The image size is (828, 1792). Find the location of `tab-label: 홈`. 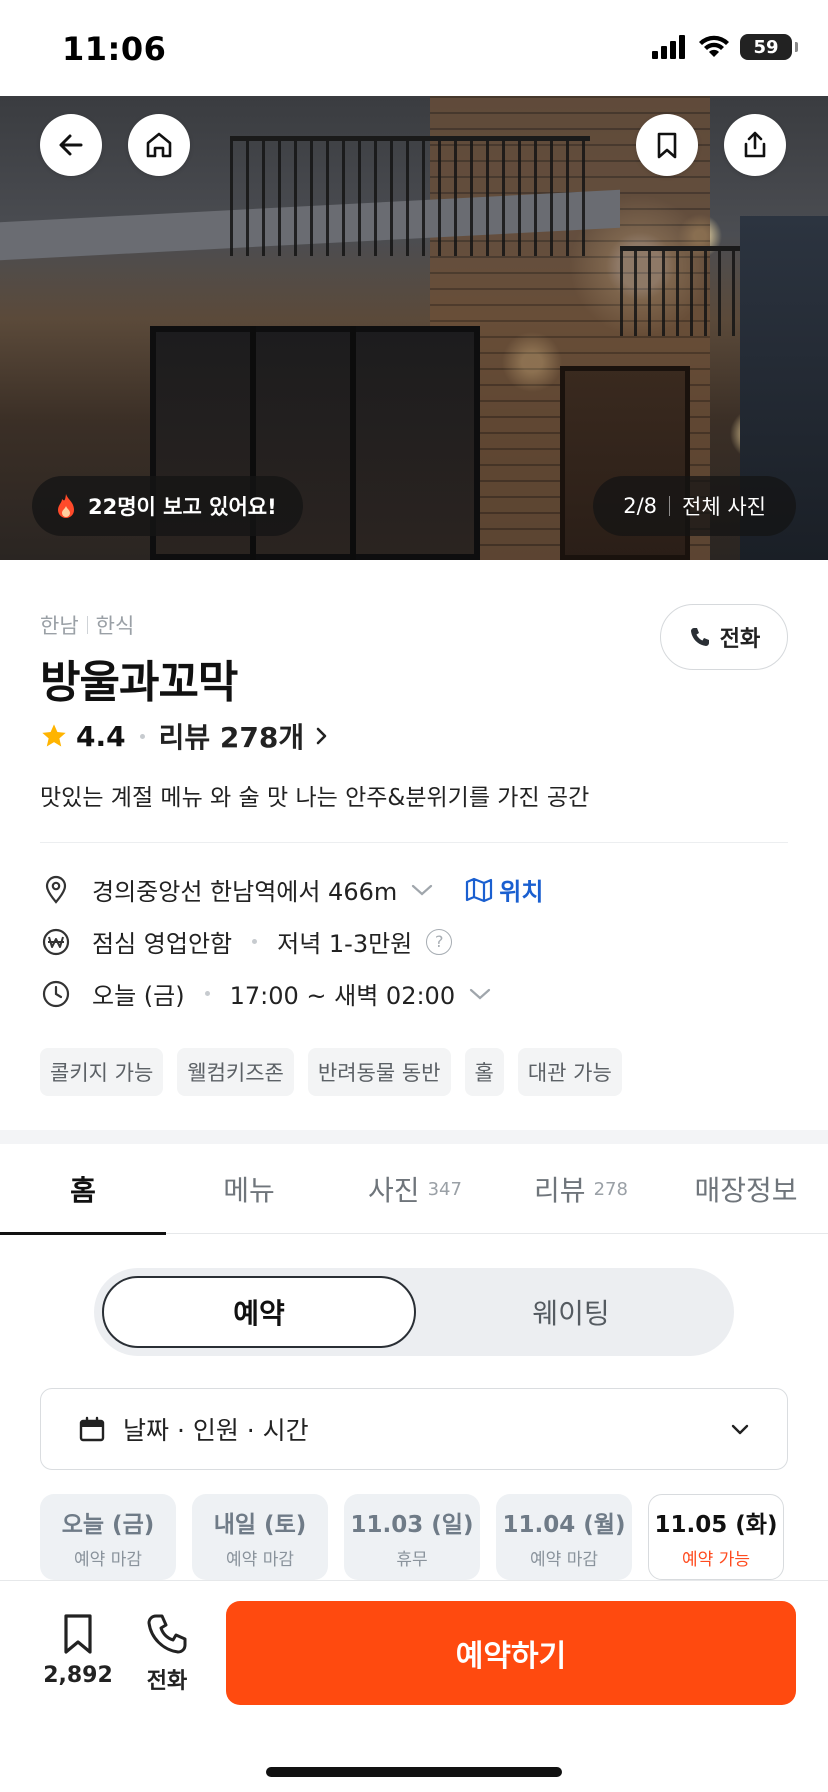

tab-label: 홈 is located at coordinates (83, 1190).